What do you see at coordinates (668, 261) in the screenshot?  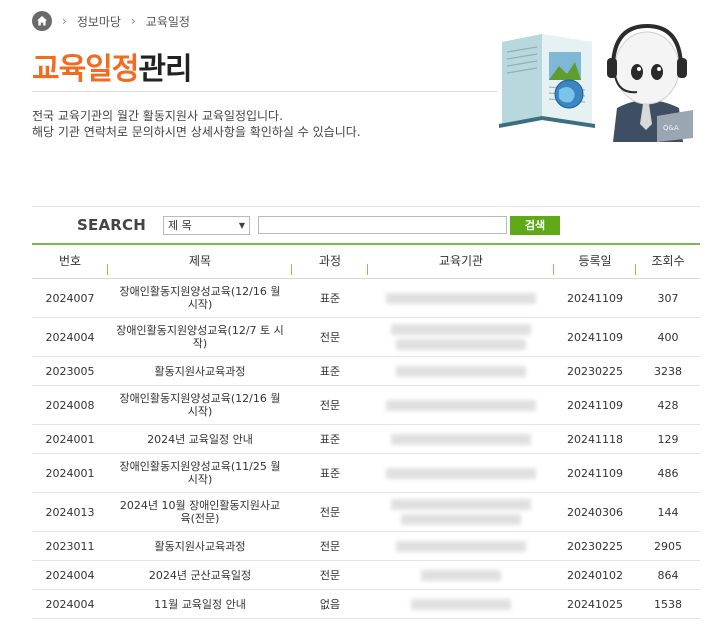 I see `column-header-views: 조회수` at bounding box center [668, 261].